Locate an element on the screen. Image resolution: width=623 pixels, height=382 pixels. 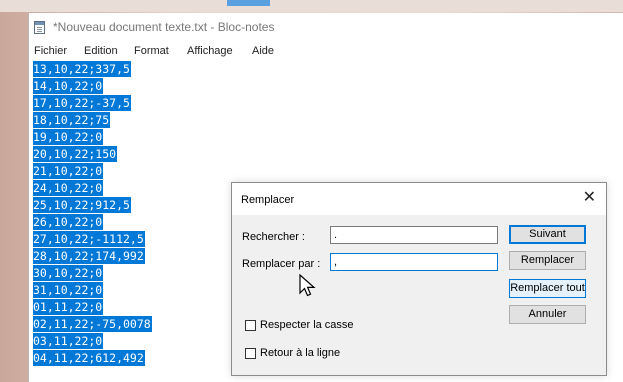
dialog-title-bar: Remplacer ✕ is located at coordinates (419, 199).